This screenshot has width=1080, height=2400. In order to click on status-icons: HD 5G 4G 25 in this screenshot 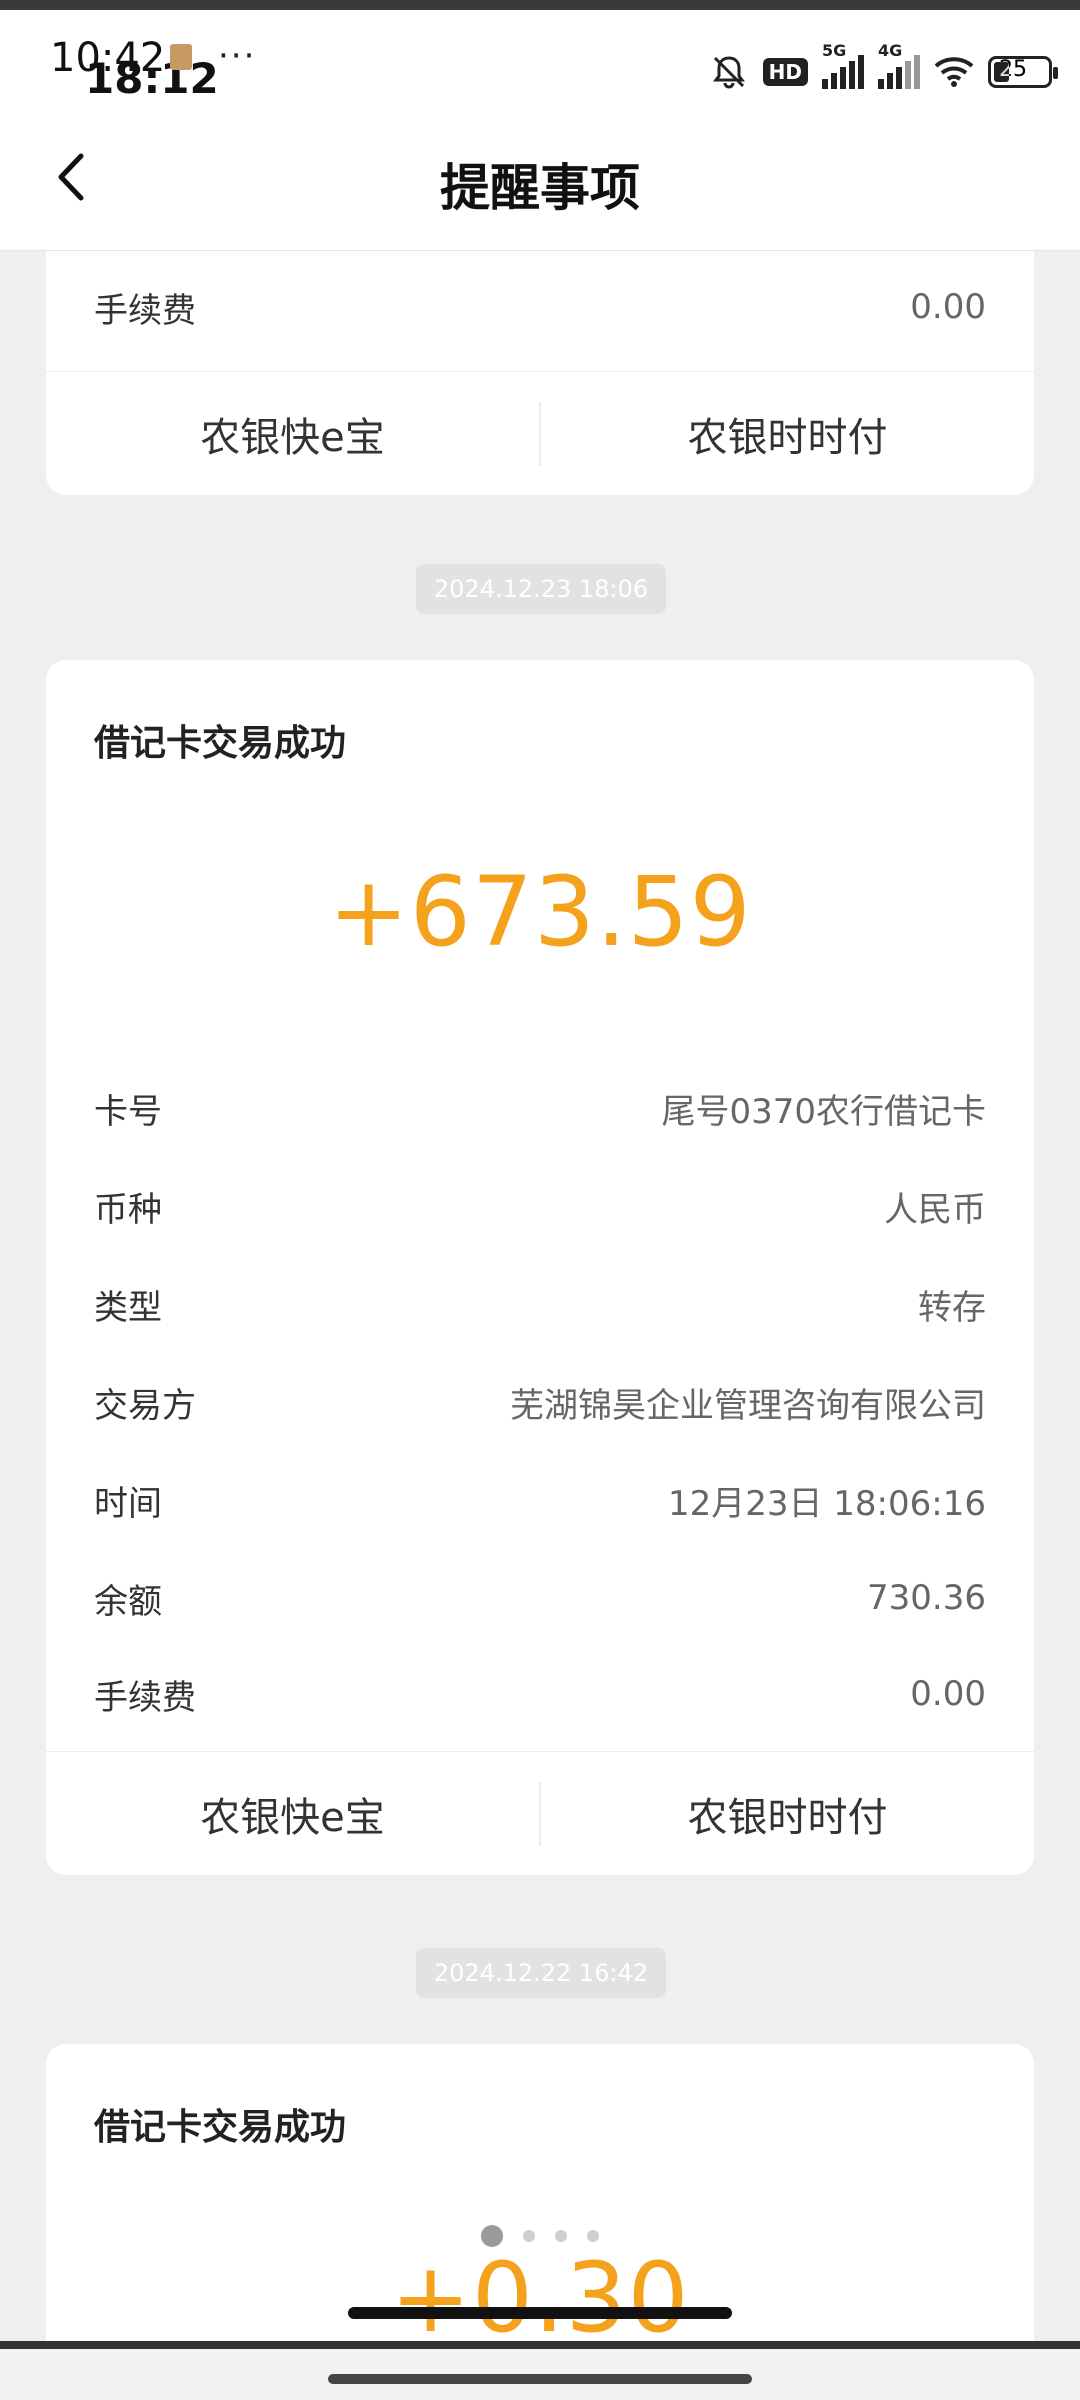, I will do `click(883, 72)`.